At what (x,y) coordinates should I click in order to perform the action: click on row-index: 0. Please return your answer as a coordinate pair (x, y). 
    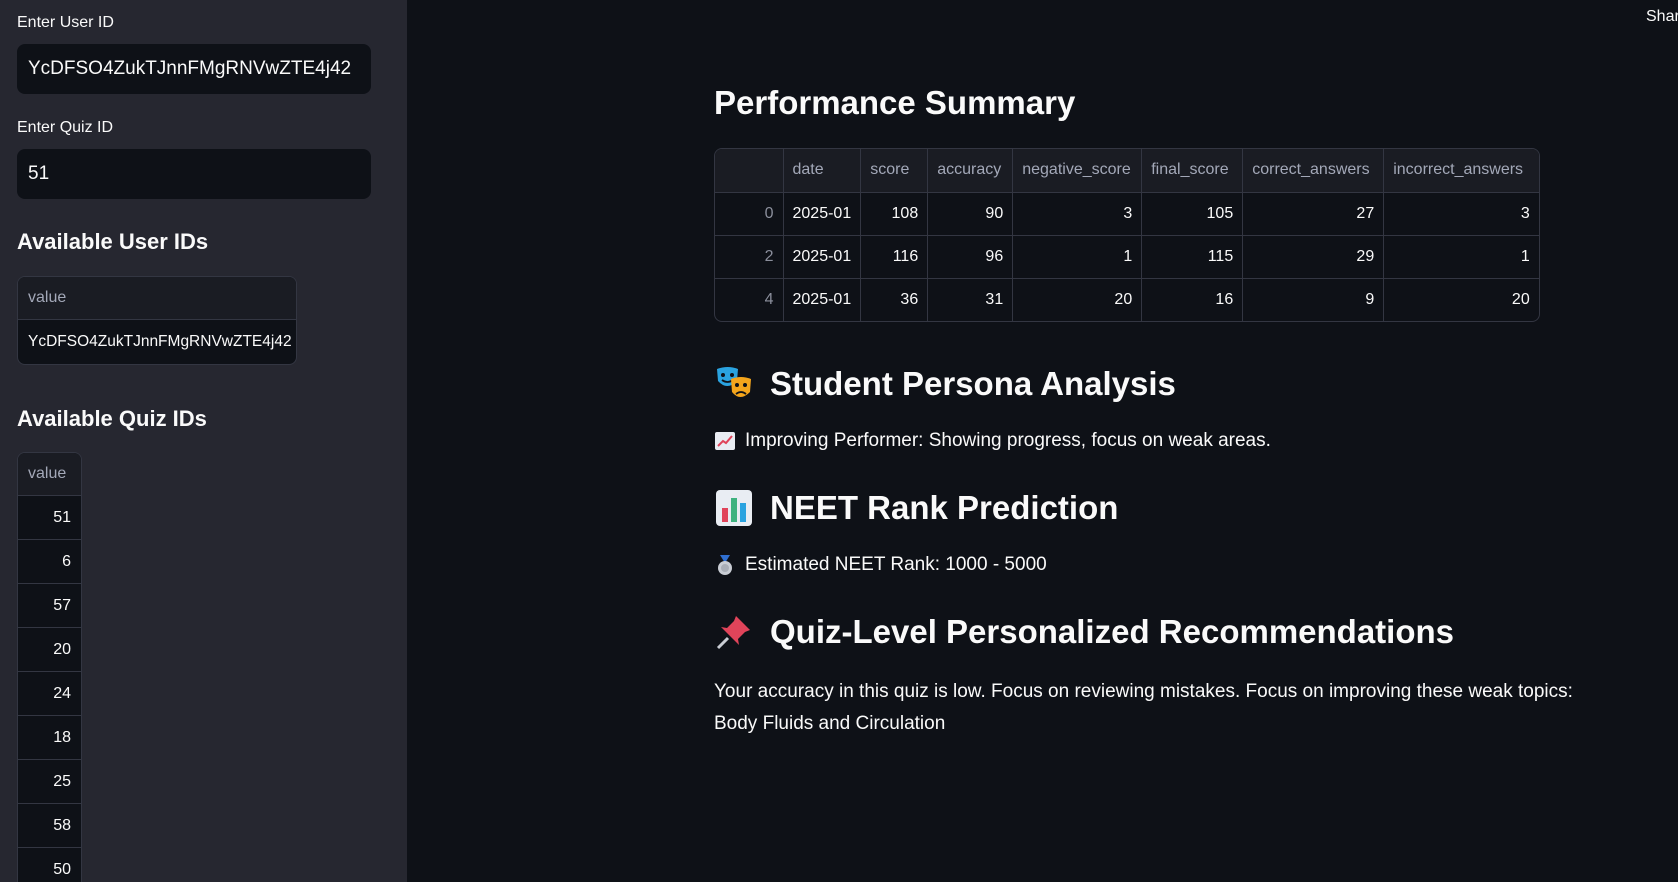
    Looking at the image, I should click on (749, 214).